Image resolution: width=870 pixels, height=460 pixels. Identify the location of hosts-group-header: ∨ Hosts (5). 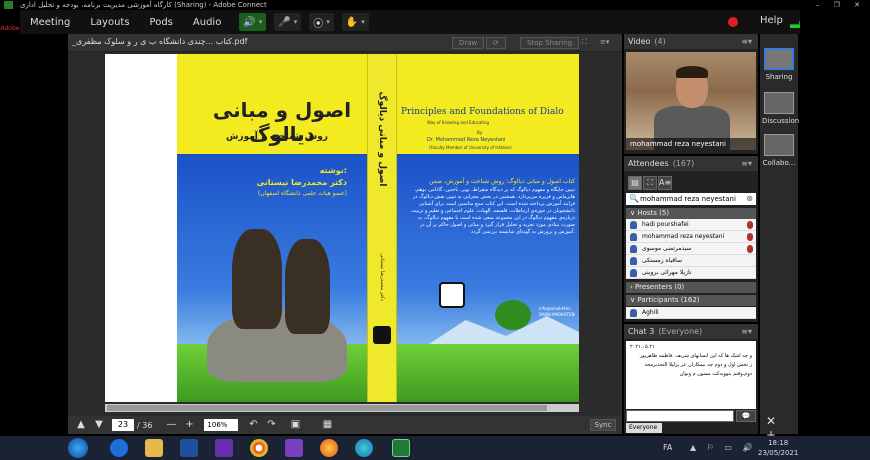
(691, 213).